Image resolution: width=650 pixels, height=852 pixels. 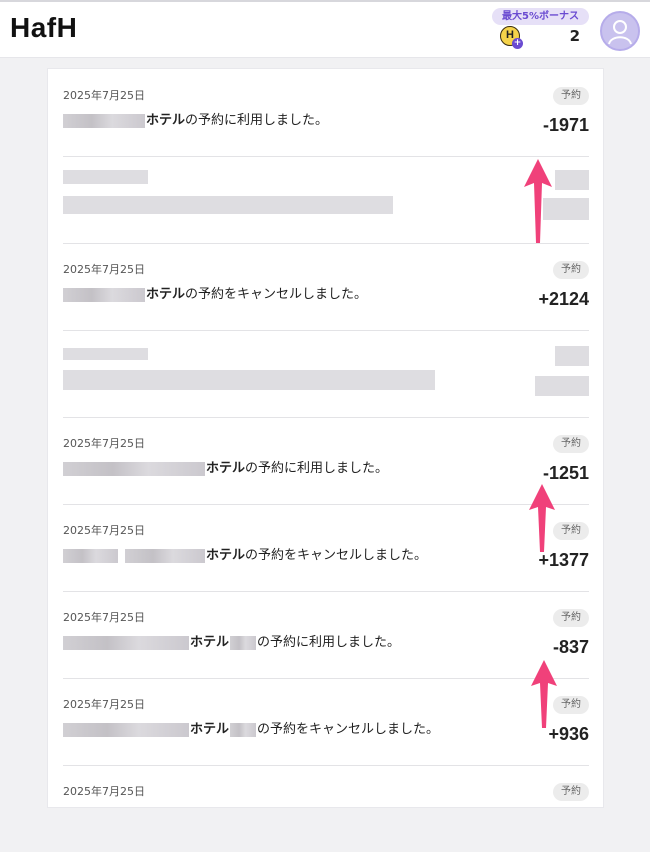 I want to click on transaction-row: 2025年7月25日 ホテルの予約をキャンセルしました。 予約 +2124, so click(x=326, y=287).